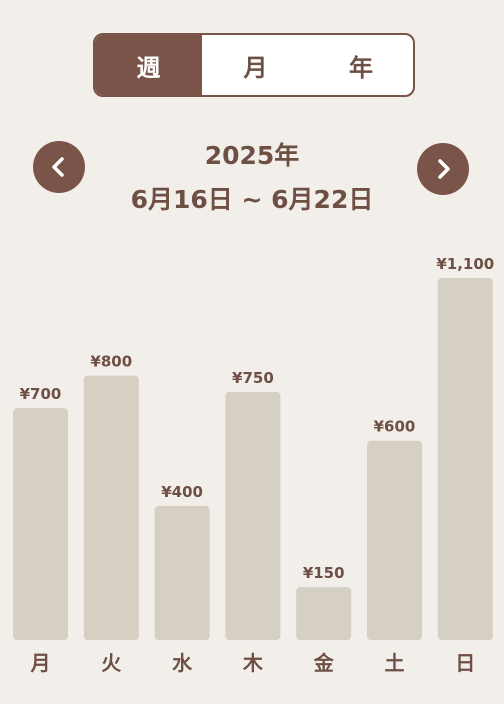 The width and height of the screenshot is (504, 704). What do you see at coordinates (111, 362) in the screenshot?
I see `bar-value-label: ¥800` at bounding box center [111, 362].